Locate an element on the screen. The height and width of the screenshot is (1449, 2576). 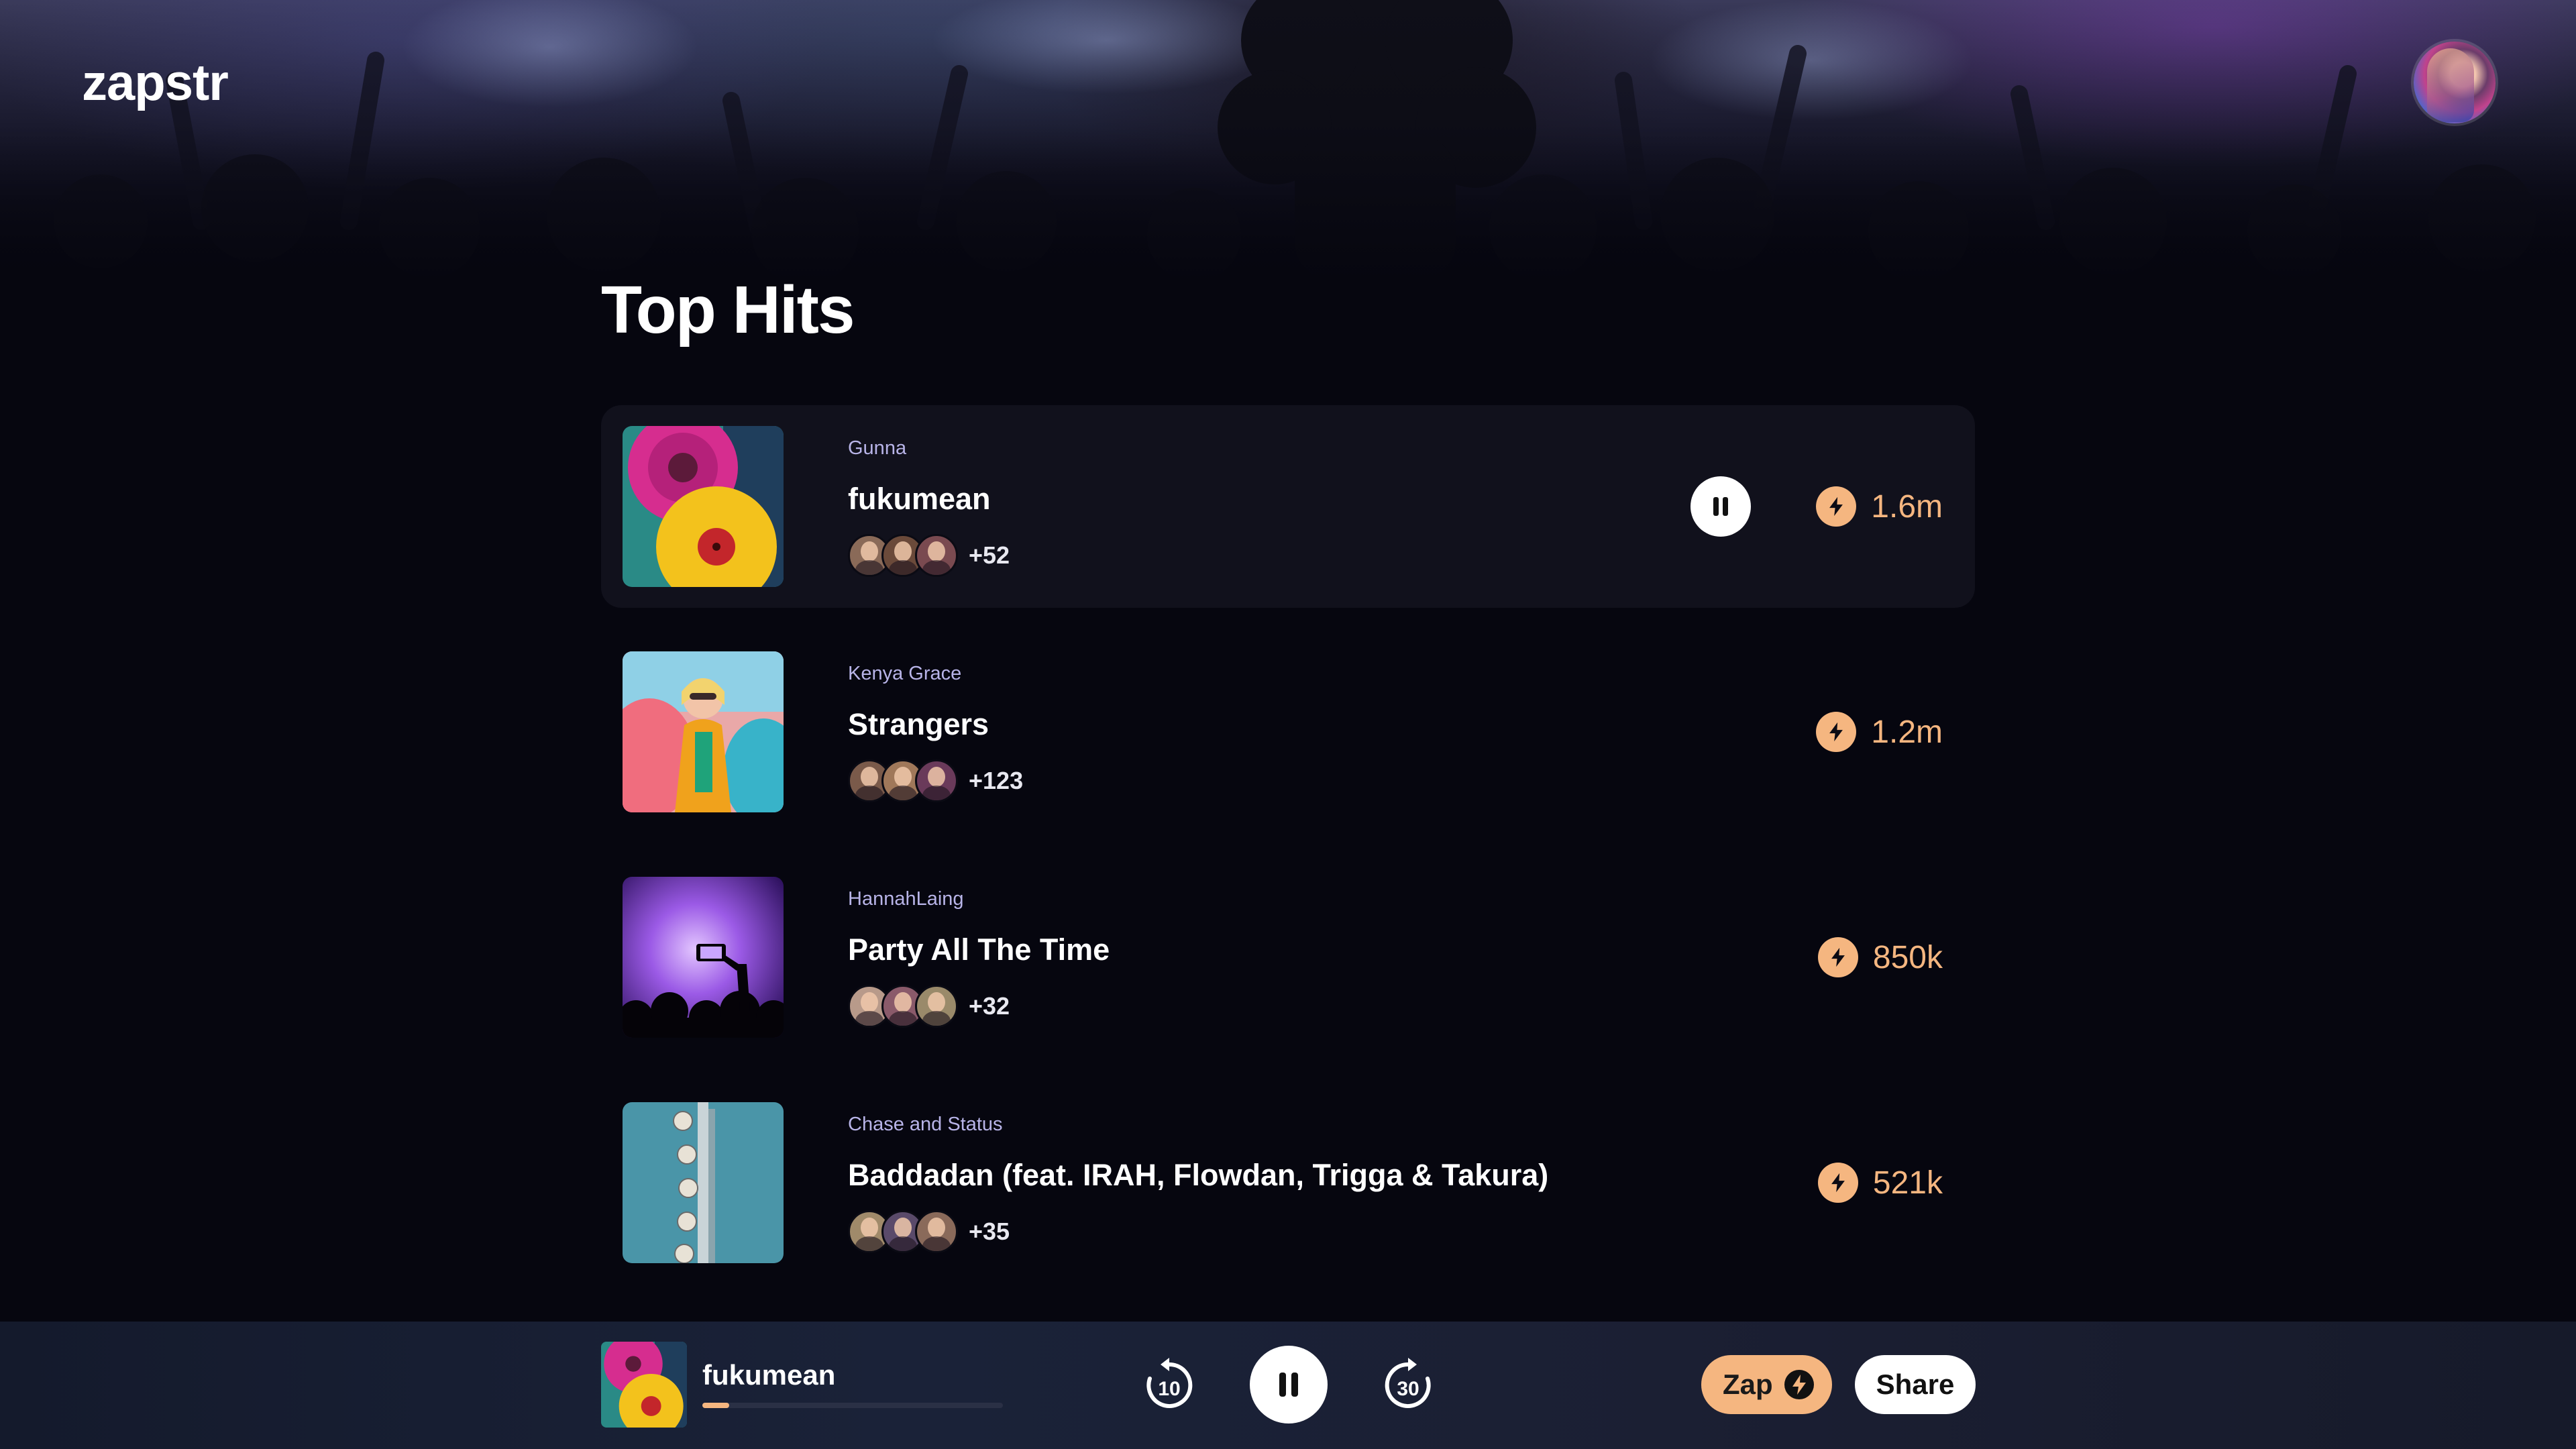
rewind-label: 10 is located at coordinates (1169, 1389).